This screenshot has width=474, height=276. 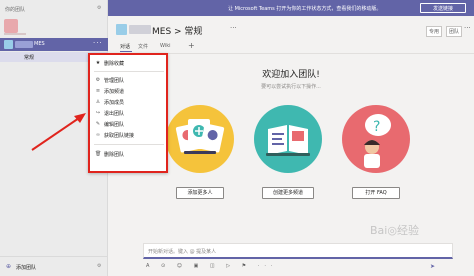 I want to click on blurred-team-avatar, so click(x=11, y=26).